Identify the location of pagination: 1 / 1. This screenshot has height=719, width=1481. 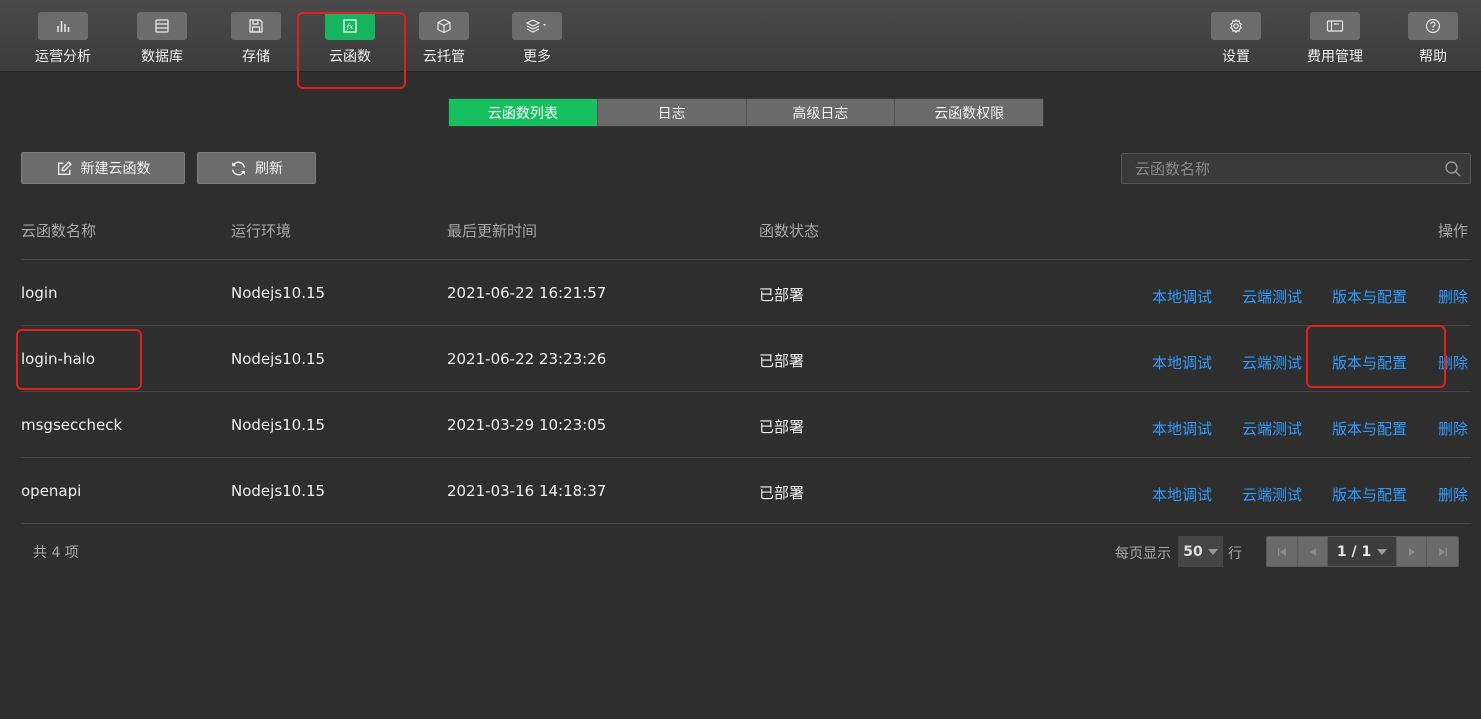
(1362, 551).